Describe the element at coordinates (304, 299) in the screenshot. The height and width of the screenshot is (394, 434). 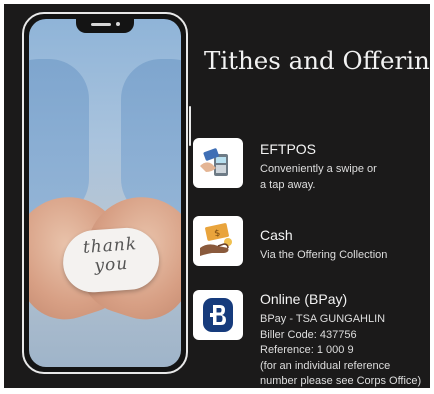
I see `online-bpay-title: Online (BPay)` at that location.